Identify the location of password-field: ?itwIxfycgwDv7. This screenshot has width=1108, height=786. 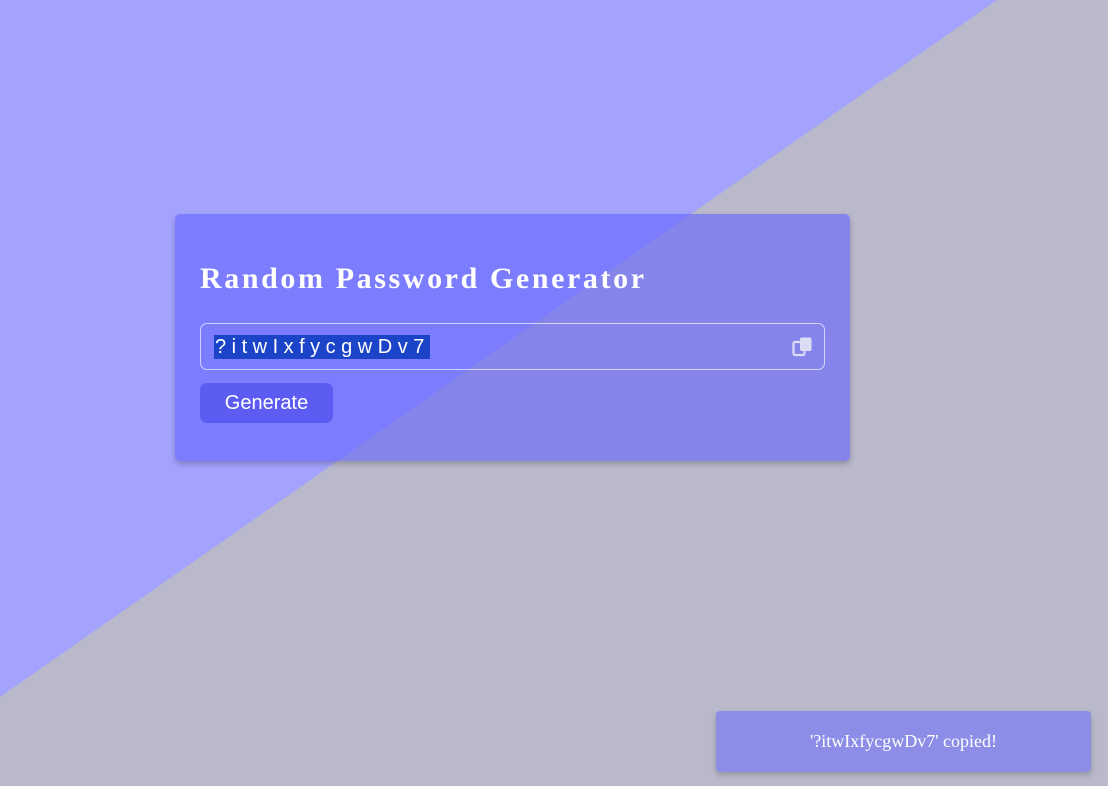
(512, 346).